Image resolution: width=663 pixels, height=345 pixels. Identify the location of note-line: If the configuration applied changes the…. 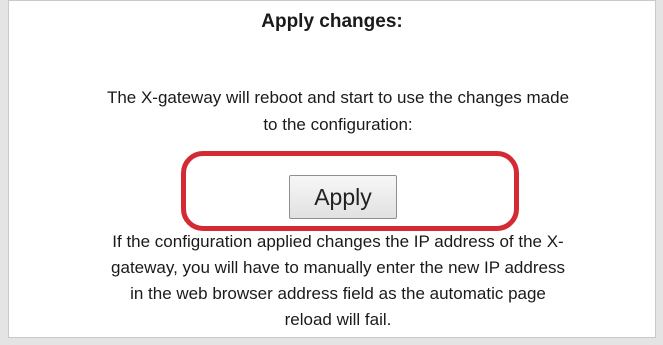
(338, 241).